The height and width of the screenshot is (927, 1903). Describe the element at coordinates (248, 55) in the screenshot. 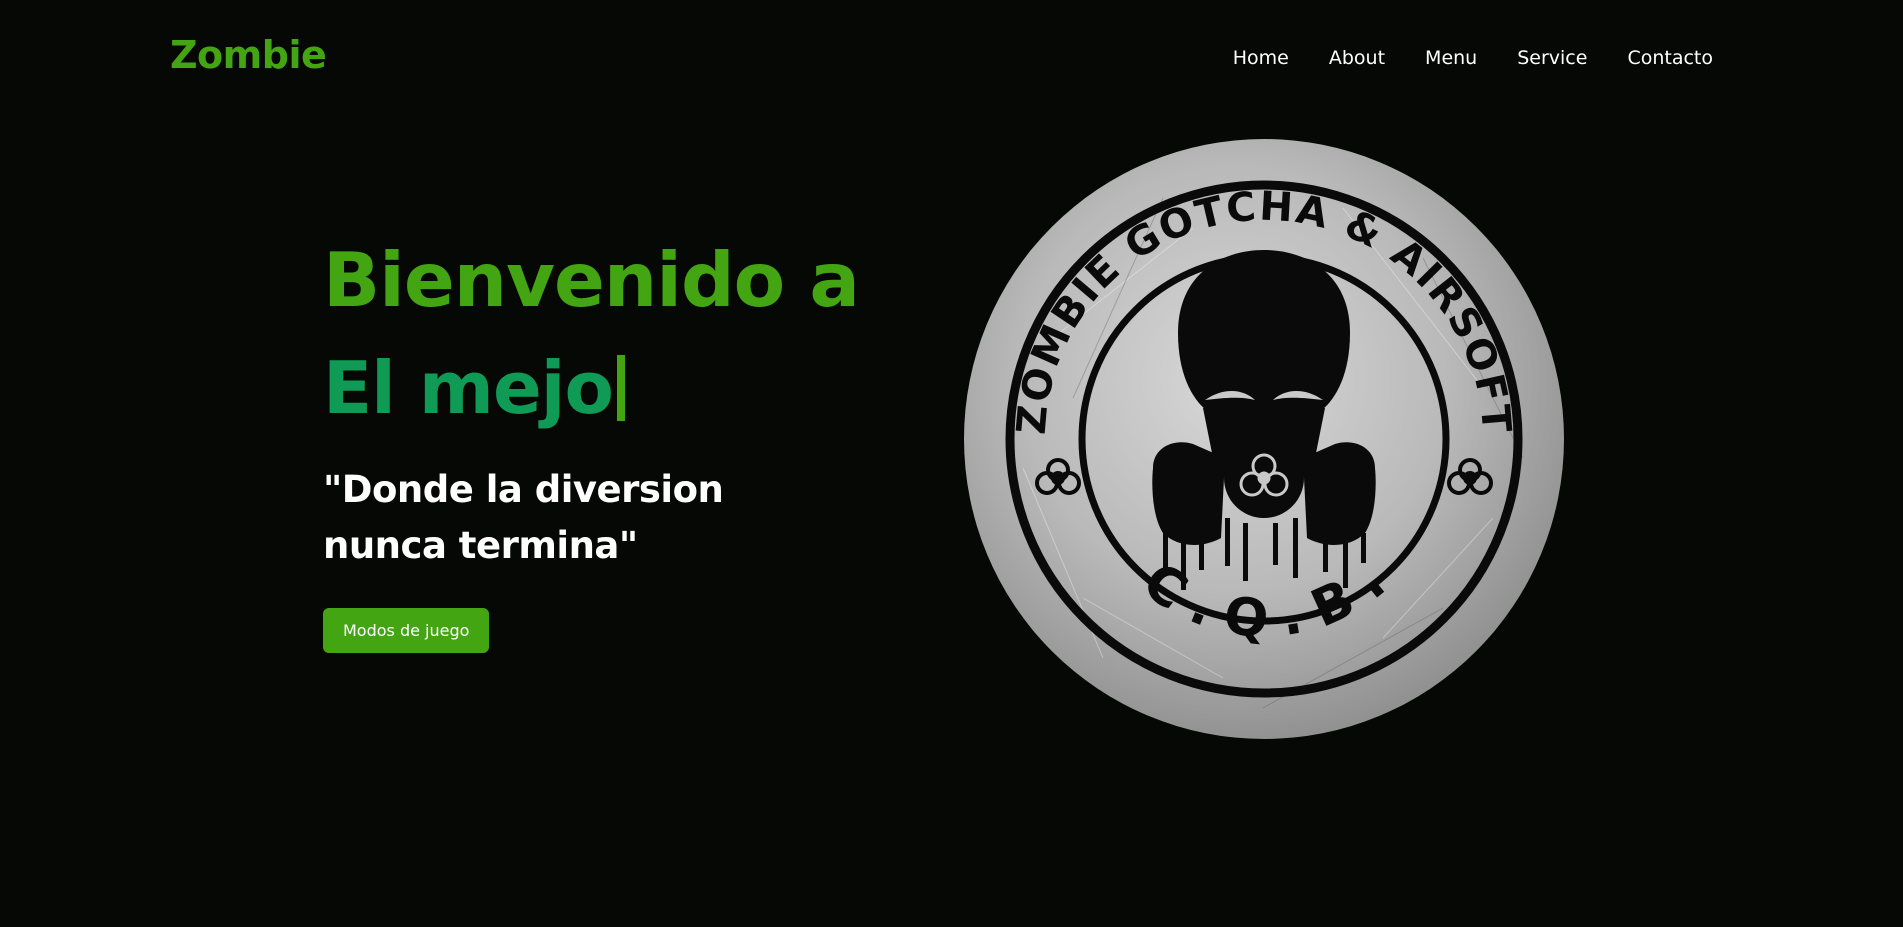

I see `brand-logo: Zombie` at that location.